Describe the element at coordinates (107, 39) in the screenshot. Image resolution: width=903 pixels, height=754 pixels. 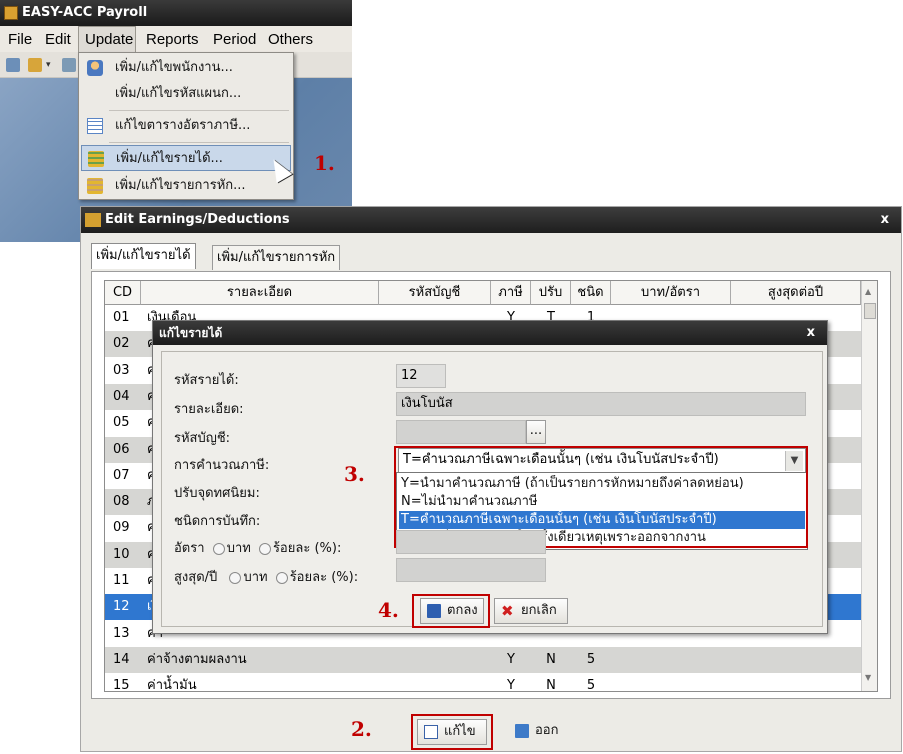
I see `menu-update: Update` at that location.